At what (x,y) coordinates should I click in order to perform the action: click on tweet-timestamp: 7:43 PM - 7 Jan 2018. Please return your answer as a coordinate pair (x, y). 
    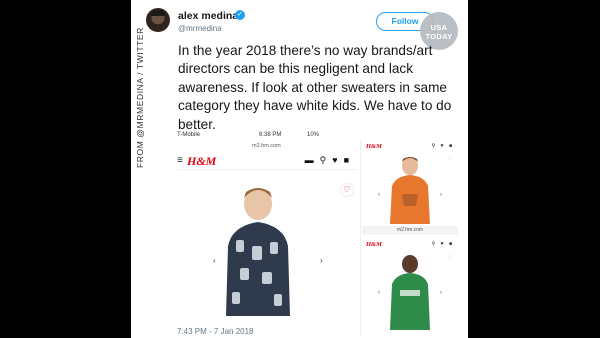
    Looking at the image, I should click on (215, 331).